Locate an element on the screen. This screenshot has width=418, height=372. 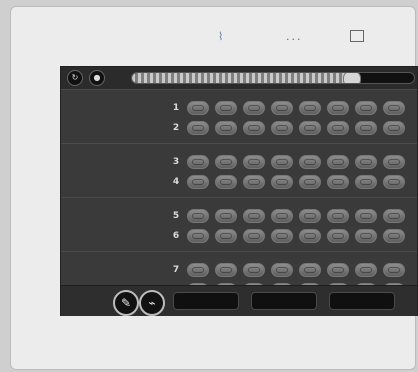
timeline-fill is located at coordinates (242, 78).